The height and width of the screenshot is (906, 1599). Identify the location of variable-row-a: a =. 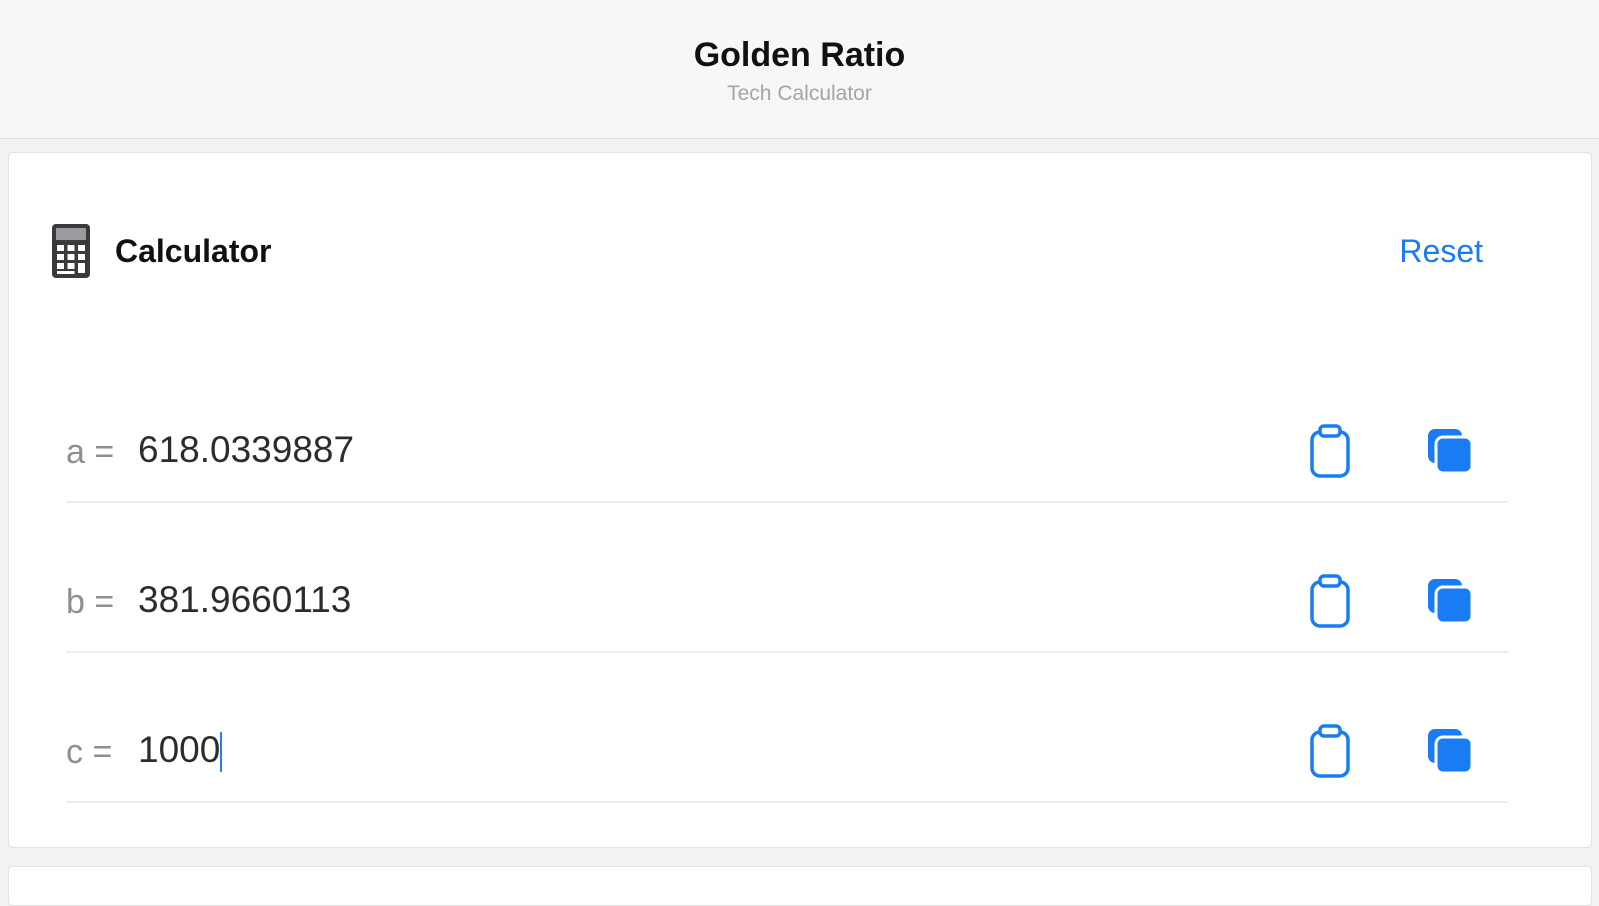
(787, 453).